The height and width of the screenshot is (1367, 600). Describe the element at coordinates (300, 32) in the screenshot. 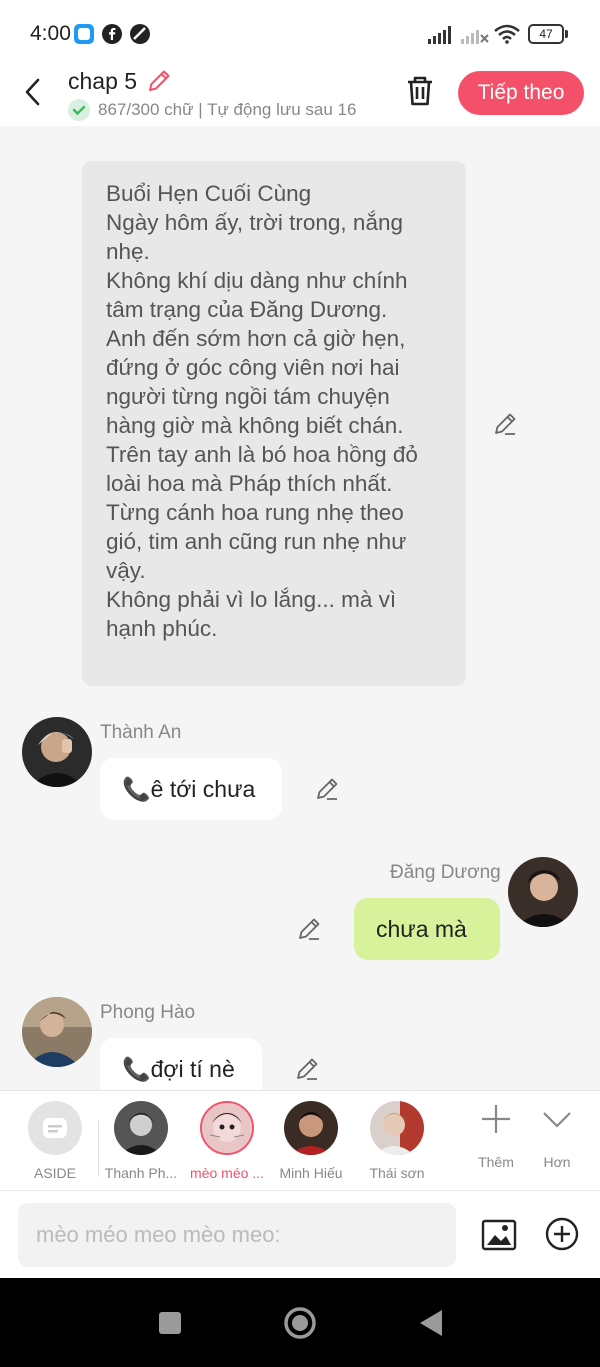

I see `status-bar: 4:00 47` at that location.